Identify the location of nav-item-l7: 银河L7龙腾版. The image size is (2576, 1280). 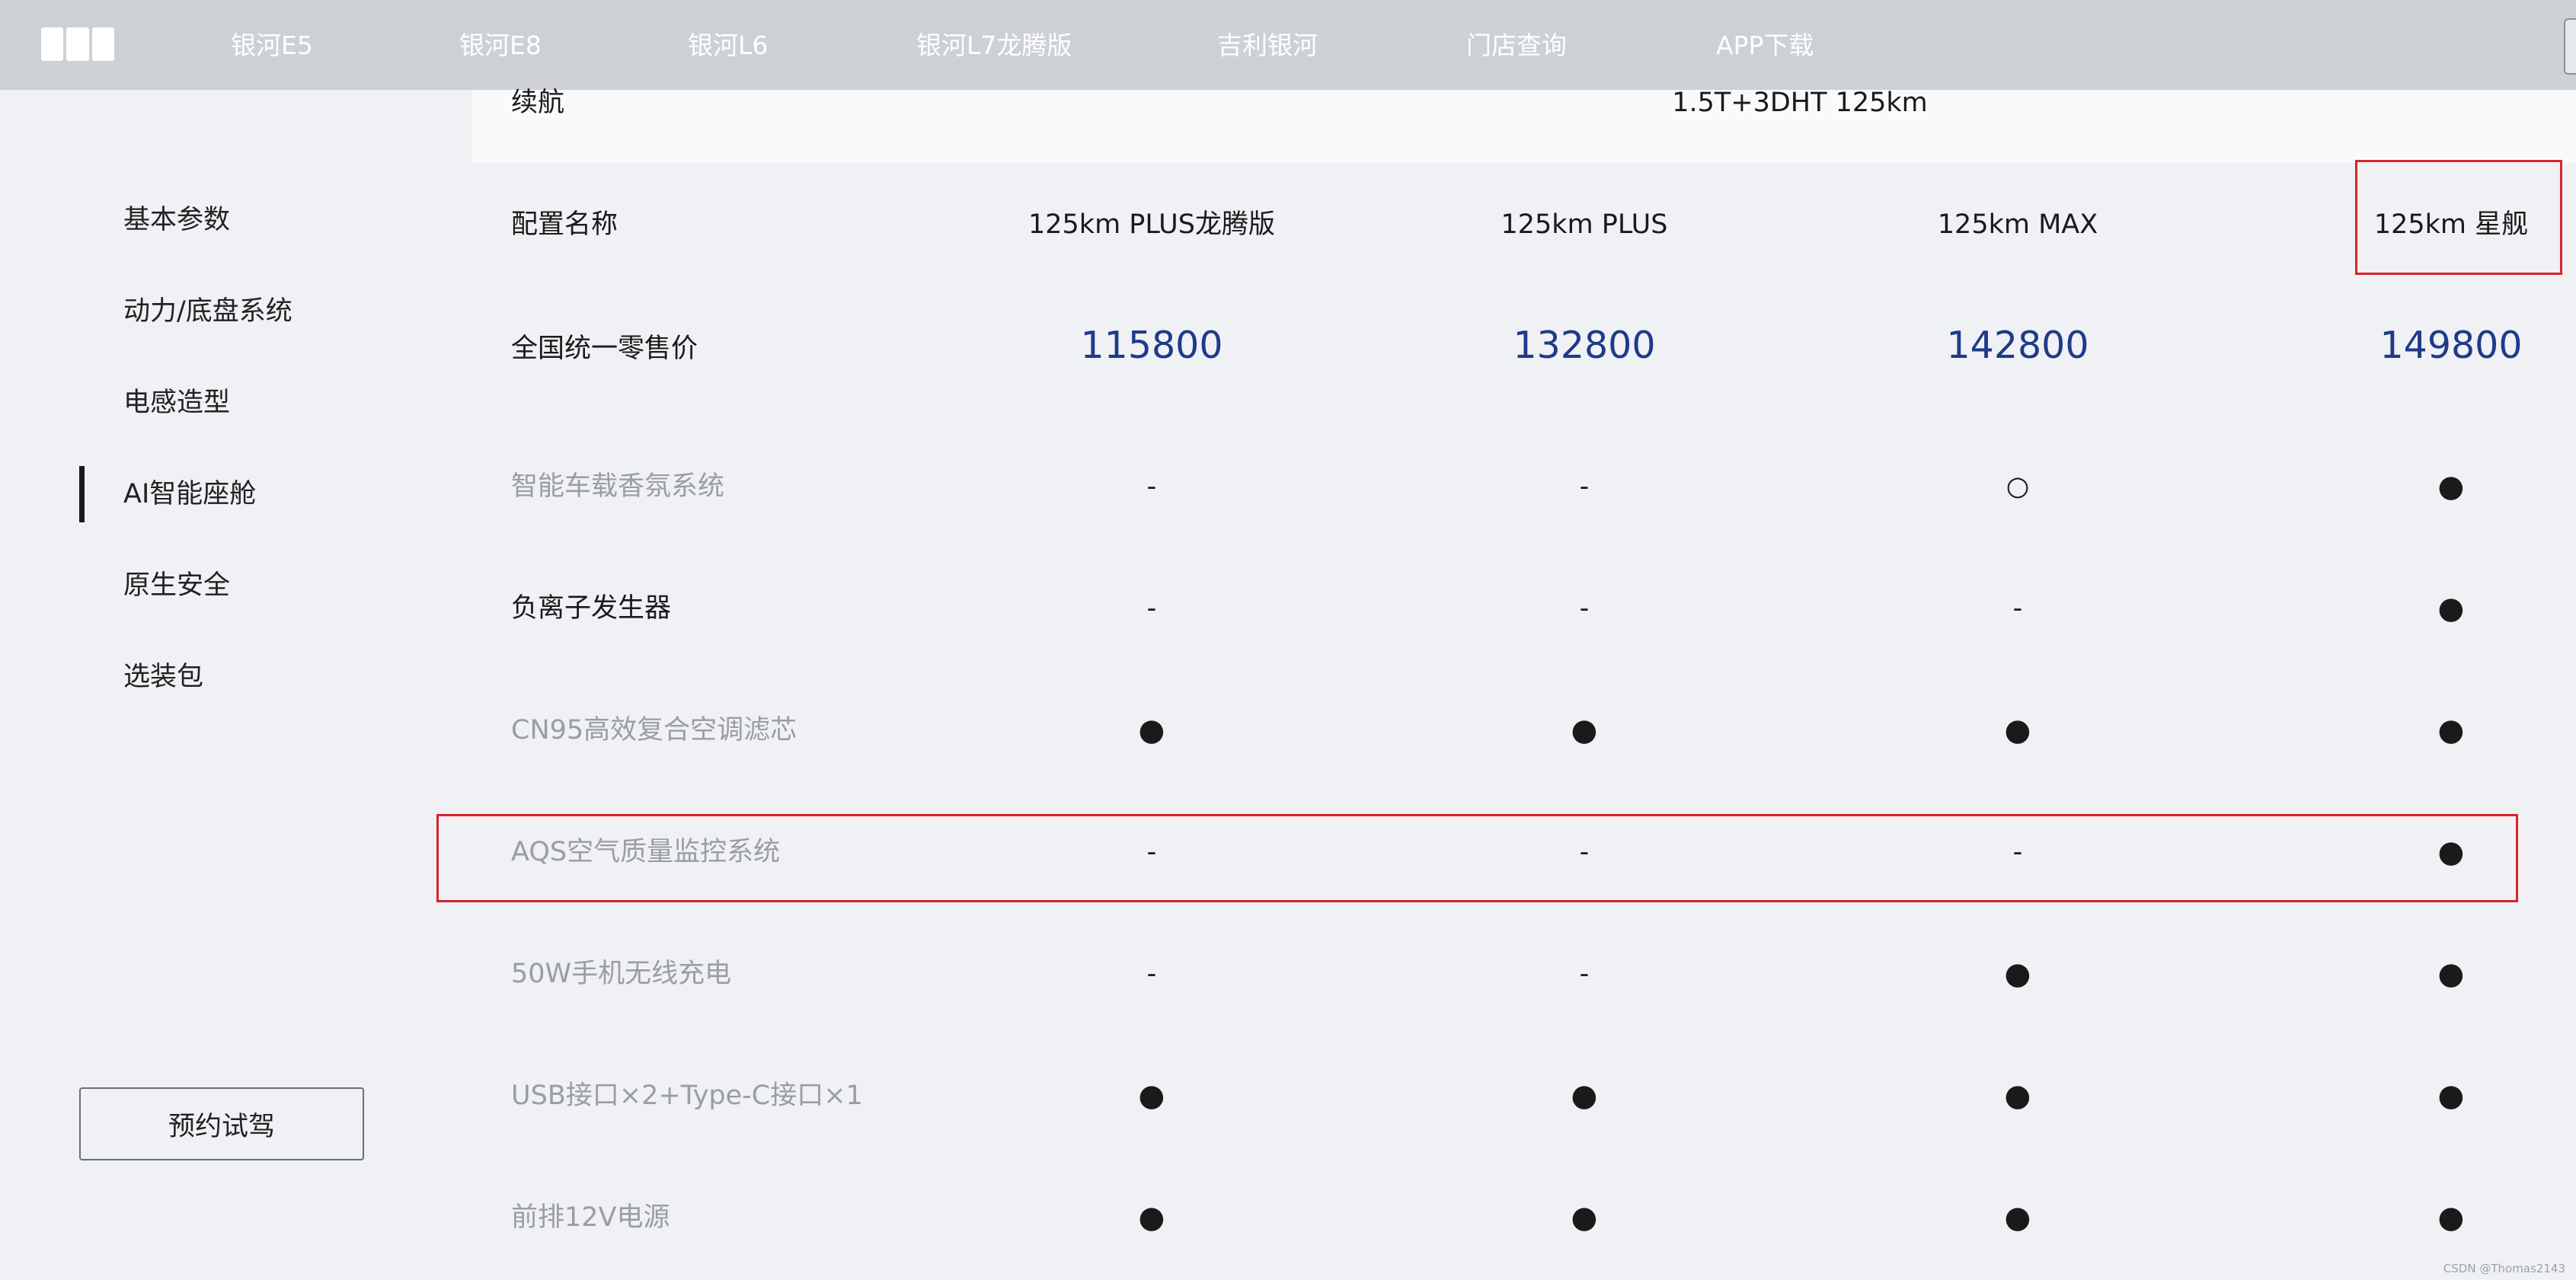
(994, 45).